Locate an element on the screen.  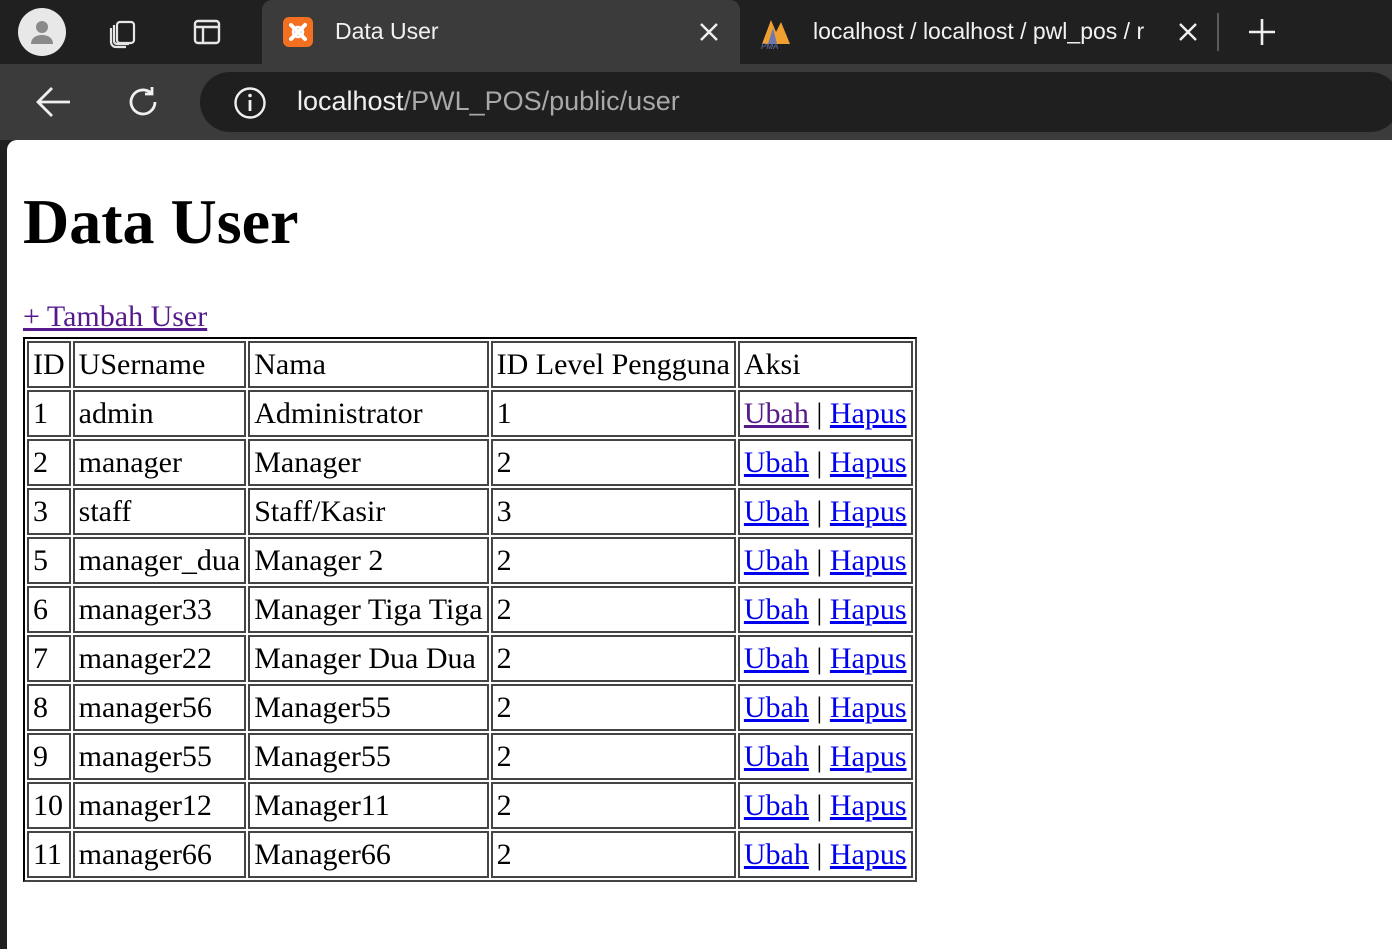
back-arrow-icon is located at coordinates (54, 102).